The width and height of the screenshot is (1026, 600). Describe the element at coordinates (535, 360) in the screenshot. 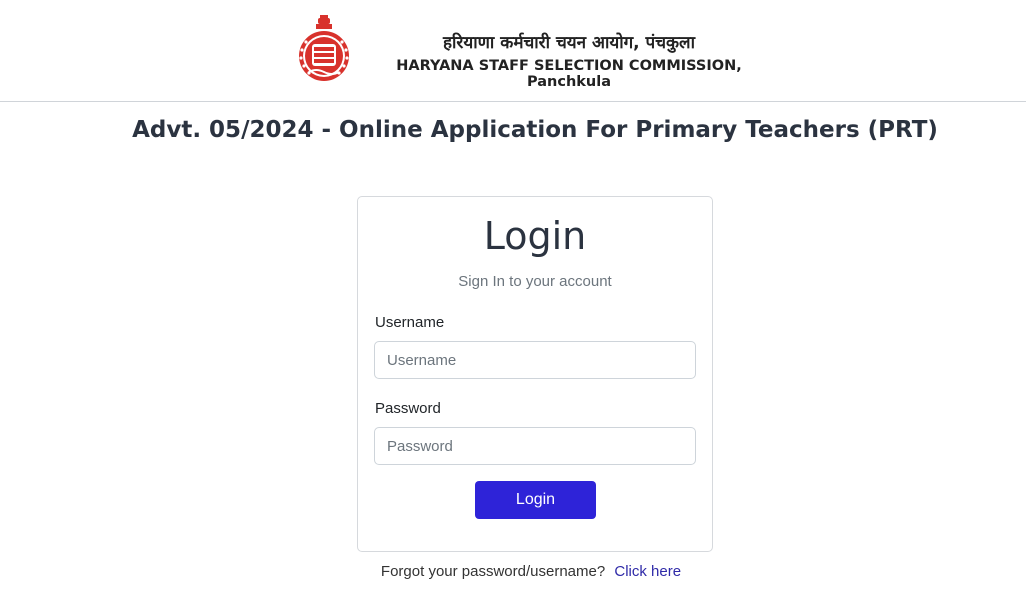

I see `username-input` at that location.